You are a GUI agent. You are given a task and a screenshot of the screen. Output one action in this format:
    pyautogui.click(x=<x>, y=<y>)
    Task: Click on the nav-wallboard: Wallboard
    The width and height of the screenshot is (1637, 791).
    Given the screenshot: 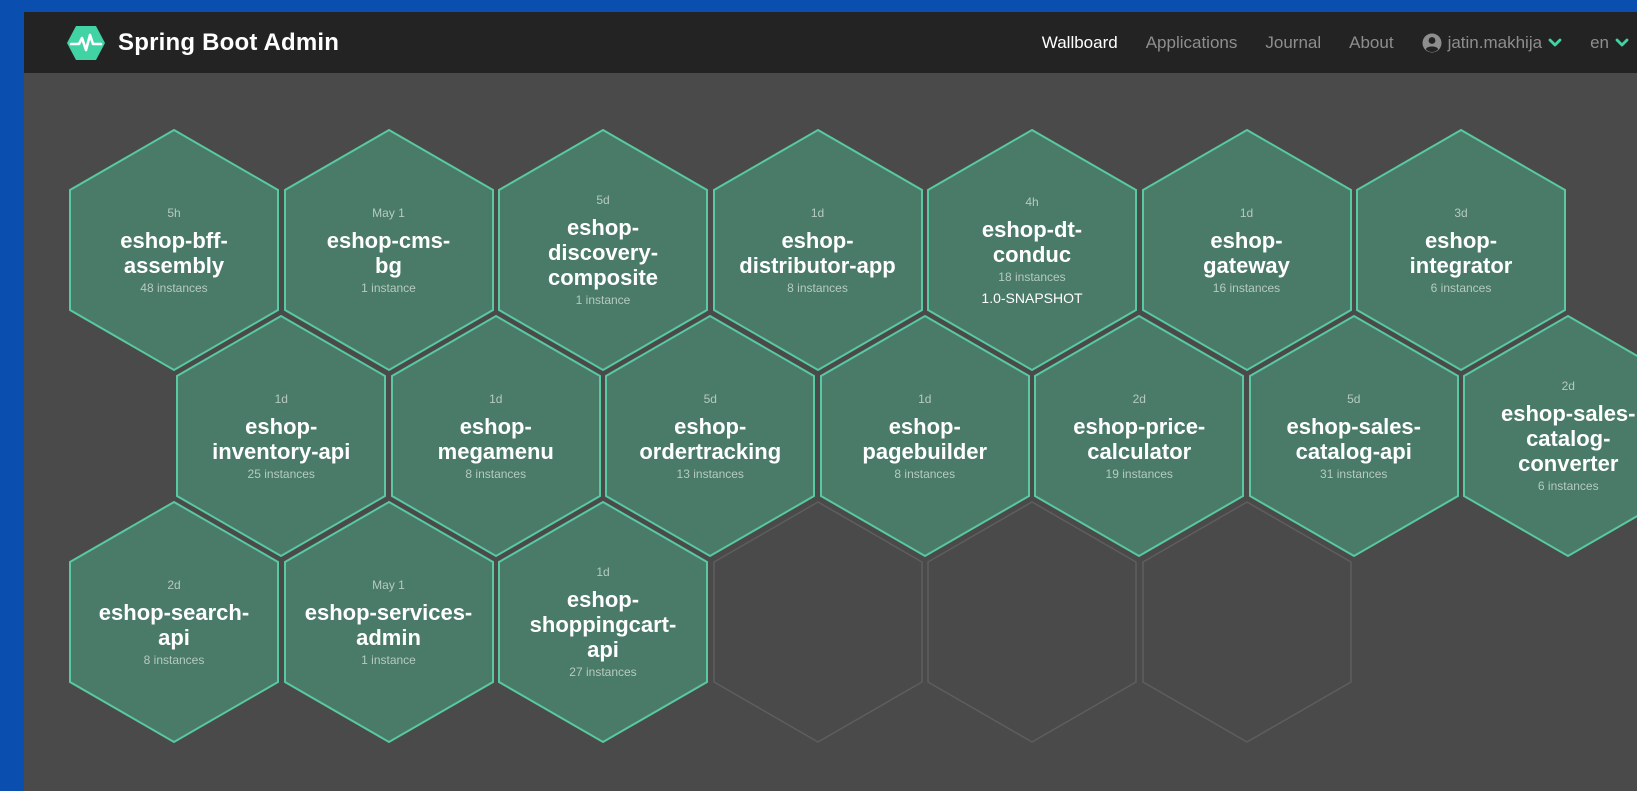 What is the action you would take?
    pyautogui.click(x=1080, y=43)
    